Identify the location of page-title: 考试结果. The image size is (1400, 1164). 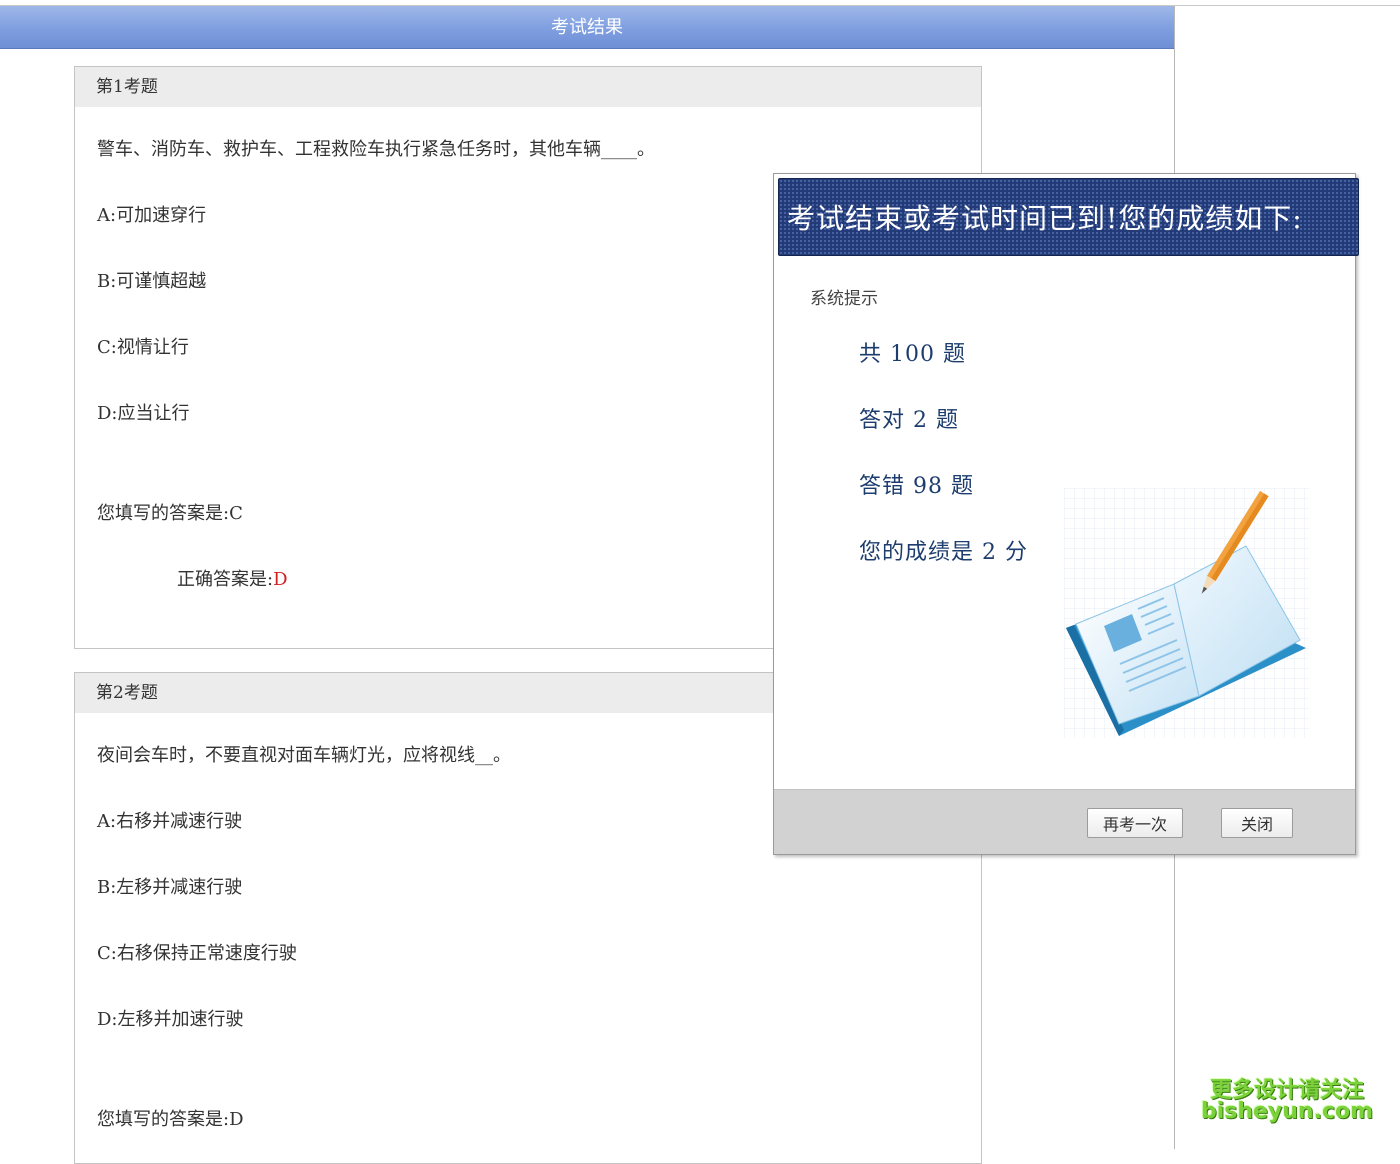
(587, 27).